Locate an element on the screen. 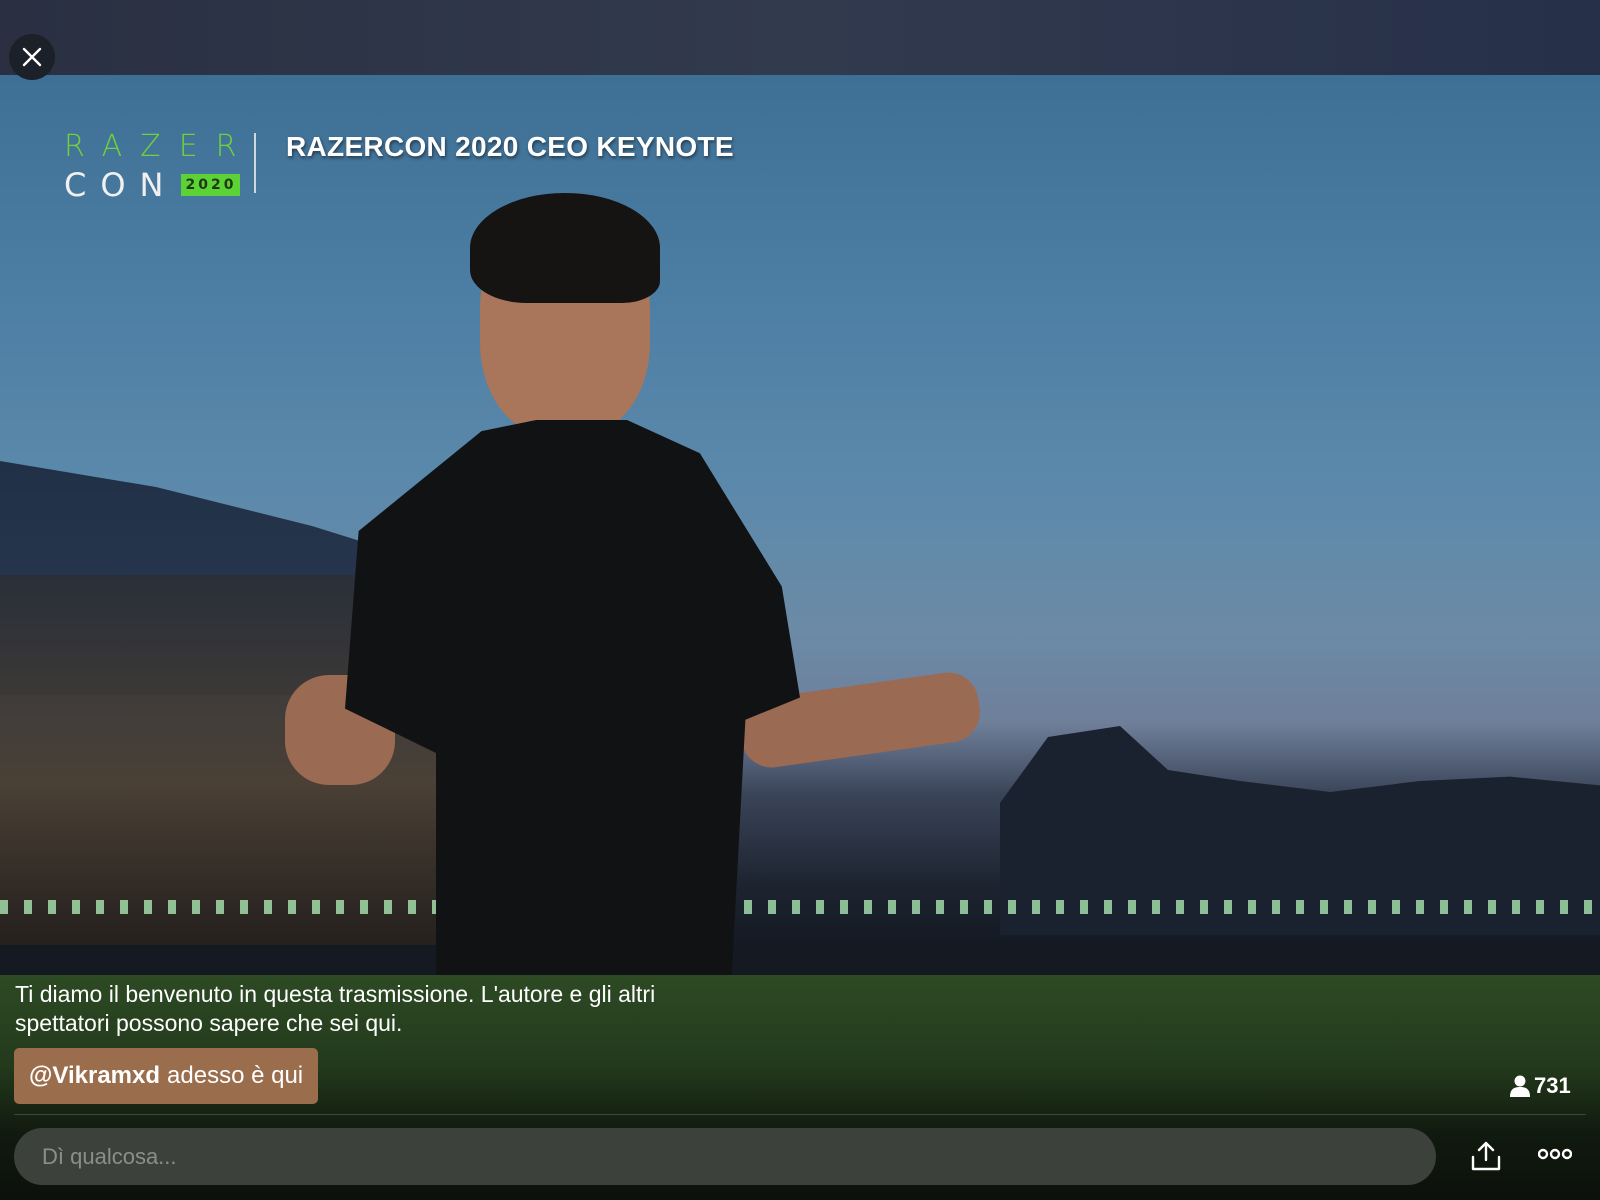 Image resolution: width=1600 pixels, height=1200 pixels. join-username: @Vikramxd is located at coordinates (94, 1076).